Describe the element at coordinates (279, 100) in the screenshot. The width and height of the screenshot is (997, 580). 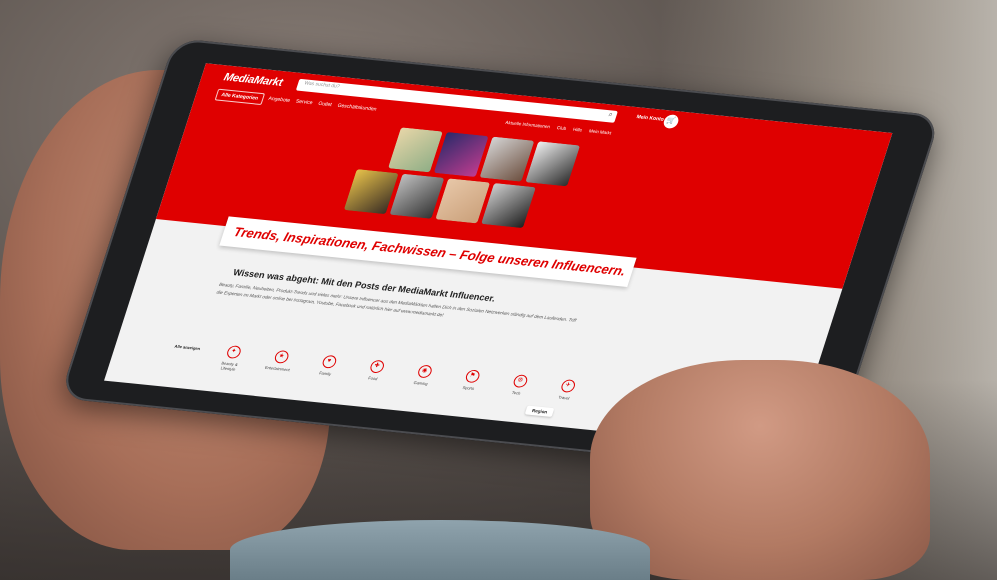
I see `nav-item-angebote: Angebote` at that location.